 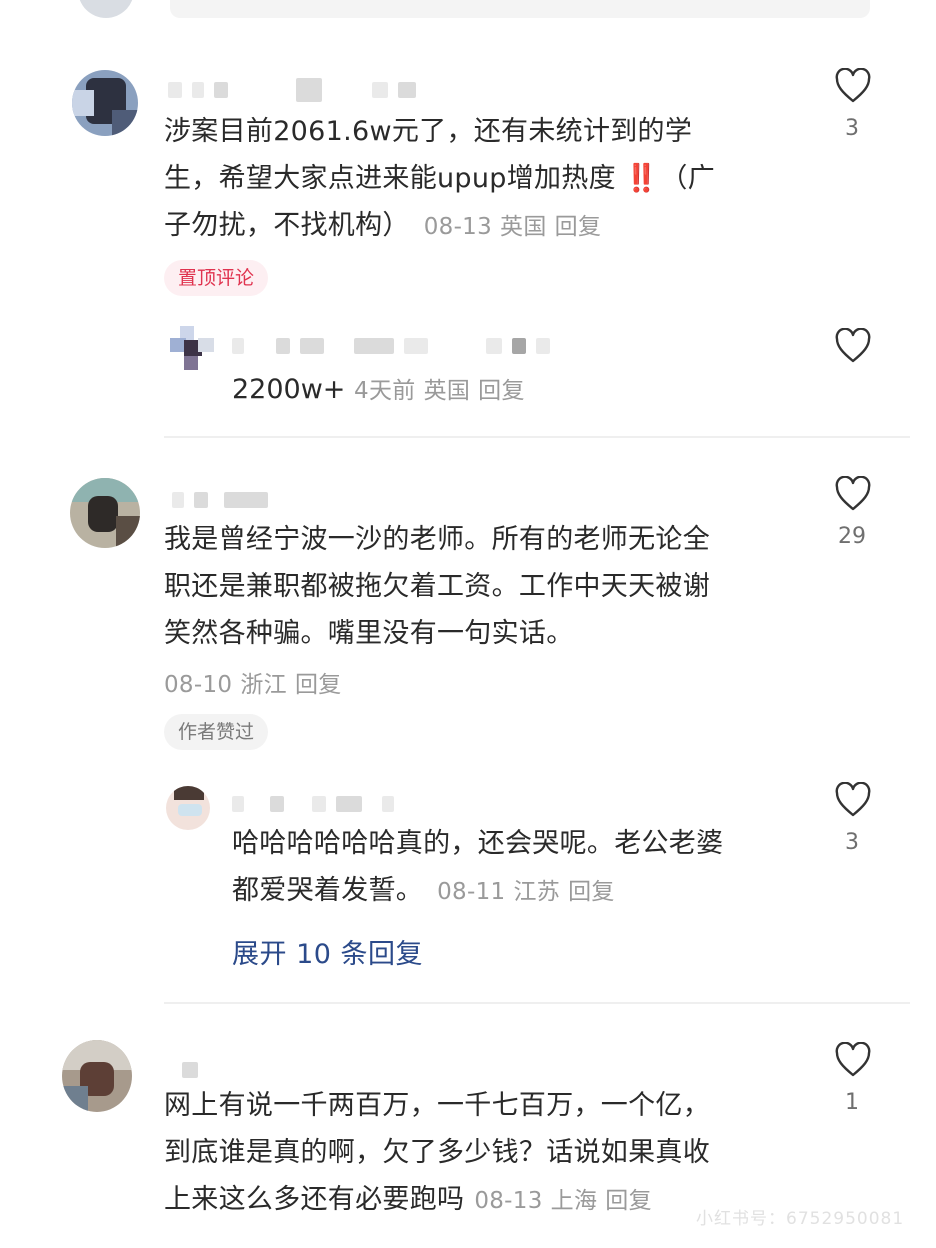 I want to click on reply-date: 4天前, so click(x=385, y=391).